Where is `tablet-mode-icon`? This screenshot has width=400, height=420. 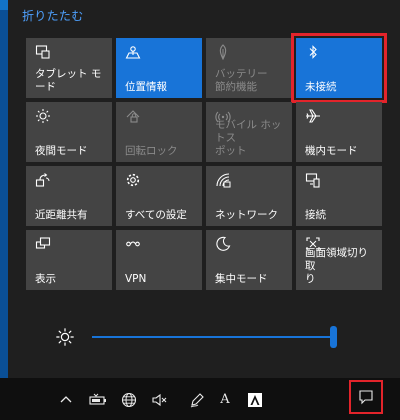
tablet-mode-icon is located at coordinates (43, 52).